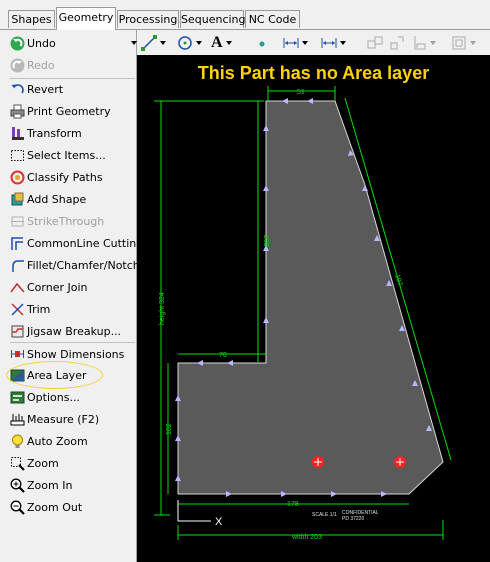 The height and width of the screenshot is (562, 490). I want to click on sidebar-item-zoom-in: Zoom In, so click(73, 485).